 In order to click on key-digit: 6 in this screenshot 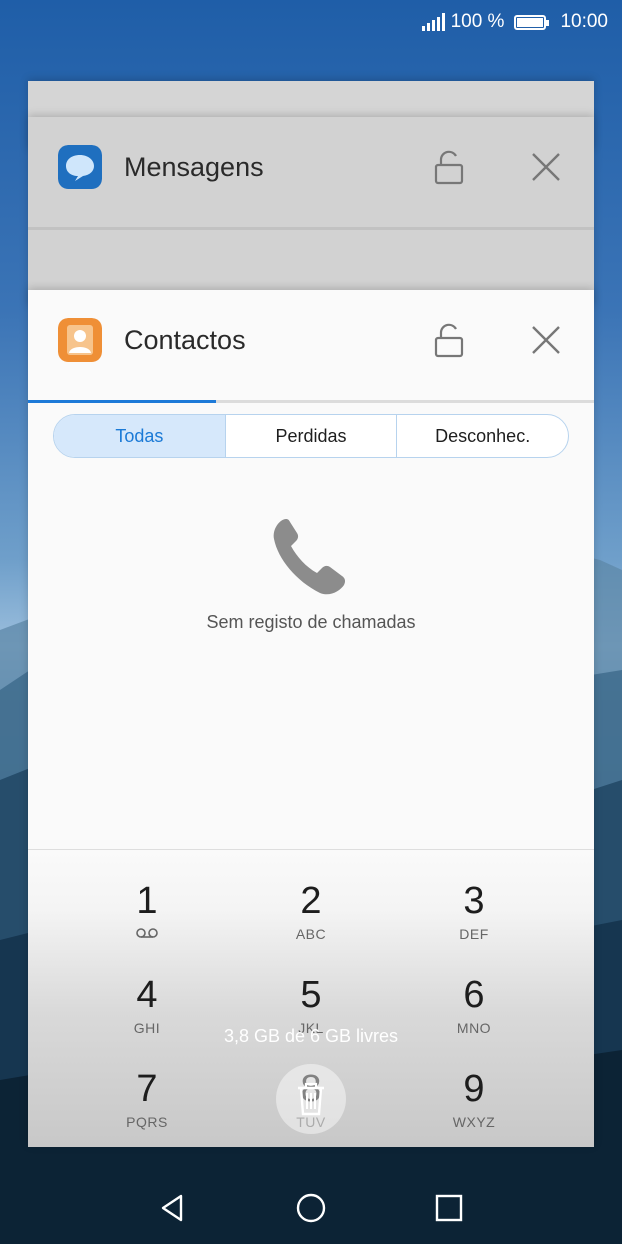, I will do `click(474, 995)`.